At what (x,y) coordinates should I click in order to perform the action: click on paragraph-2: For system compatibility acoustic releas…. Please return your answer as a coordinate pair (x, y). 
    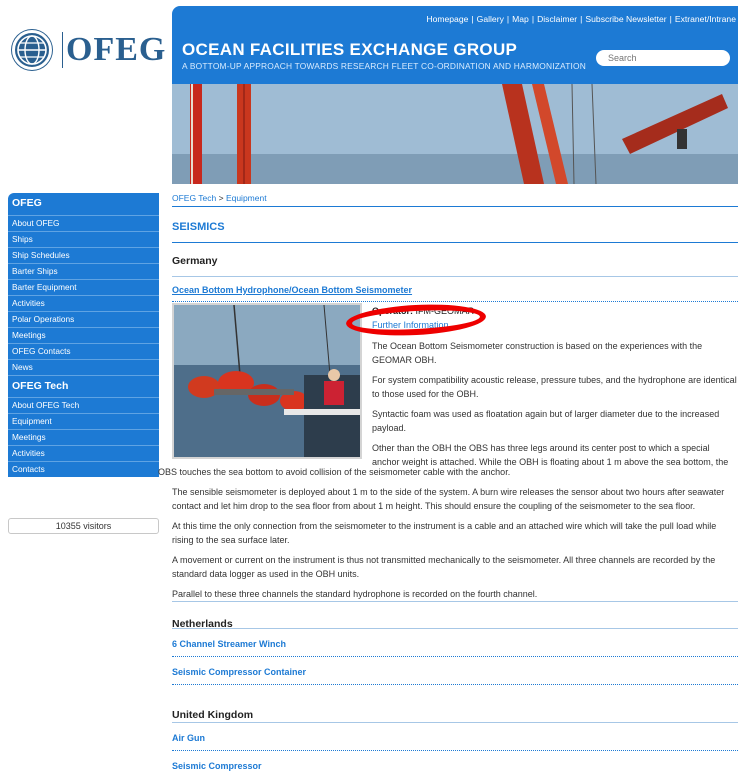
    Looking at the image, I should click on (554, 387).